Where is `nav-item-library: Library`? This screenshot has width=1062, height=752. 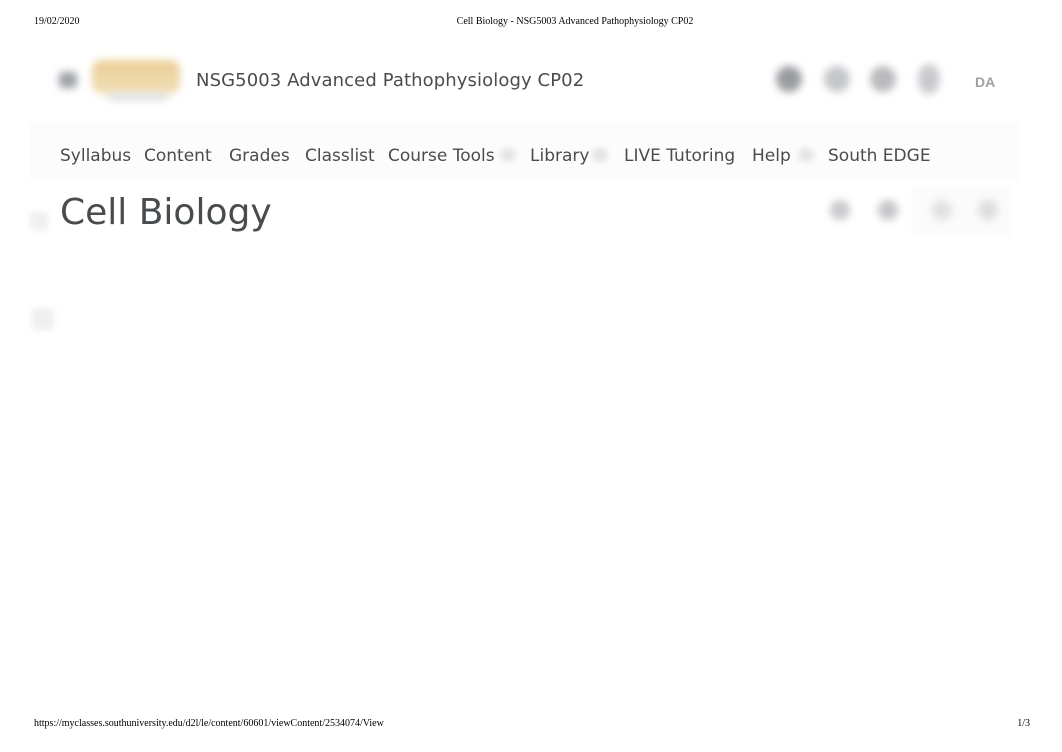
nav-item-library: Library is located at coordinates (559, 156).